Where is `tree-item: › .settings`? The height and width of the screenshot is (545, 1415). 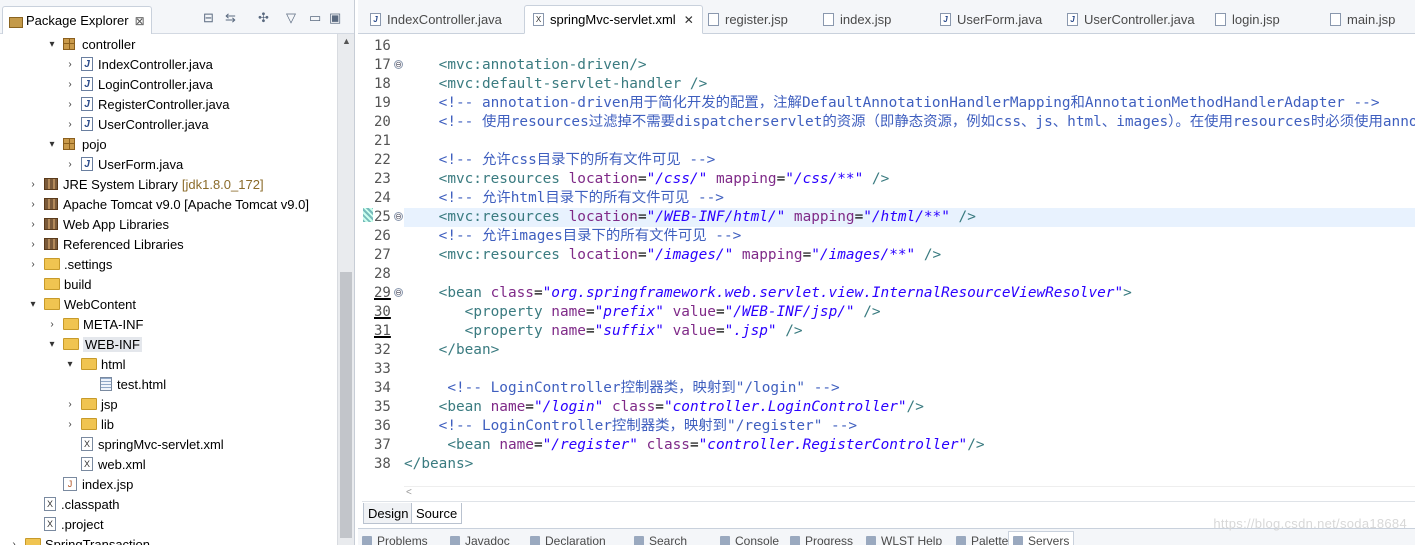 tree-item: › .settings is located at coordinates (168, 264).